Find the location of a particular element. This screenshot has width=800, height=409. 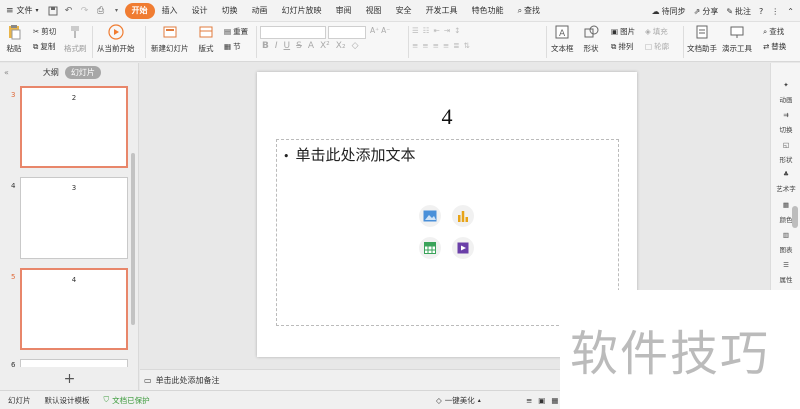

align-center-icon: ≡ is located at coordinates (425, 45).